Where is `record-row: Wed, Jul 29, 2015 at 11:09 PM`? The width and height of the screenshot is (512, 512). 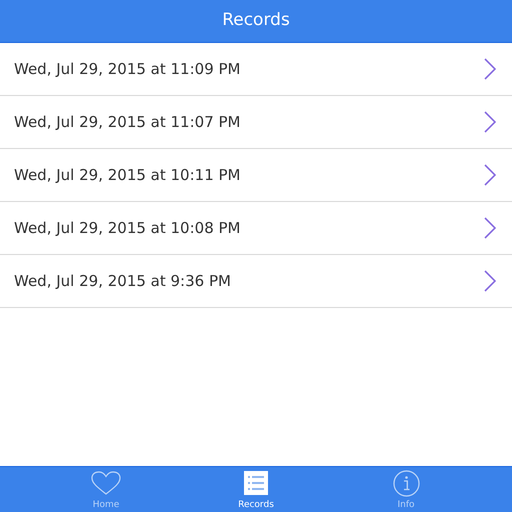
record-row: Wed, Jul 29, 2015 at 11:09 PM is located at coordinates (256, 69).